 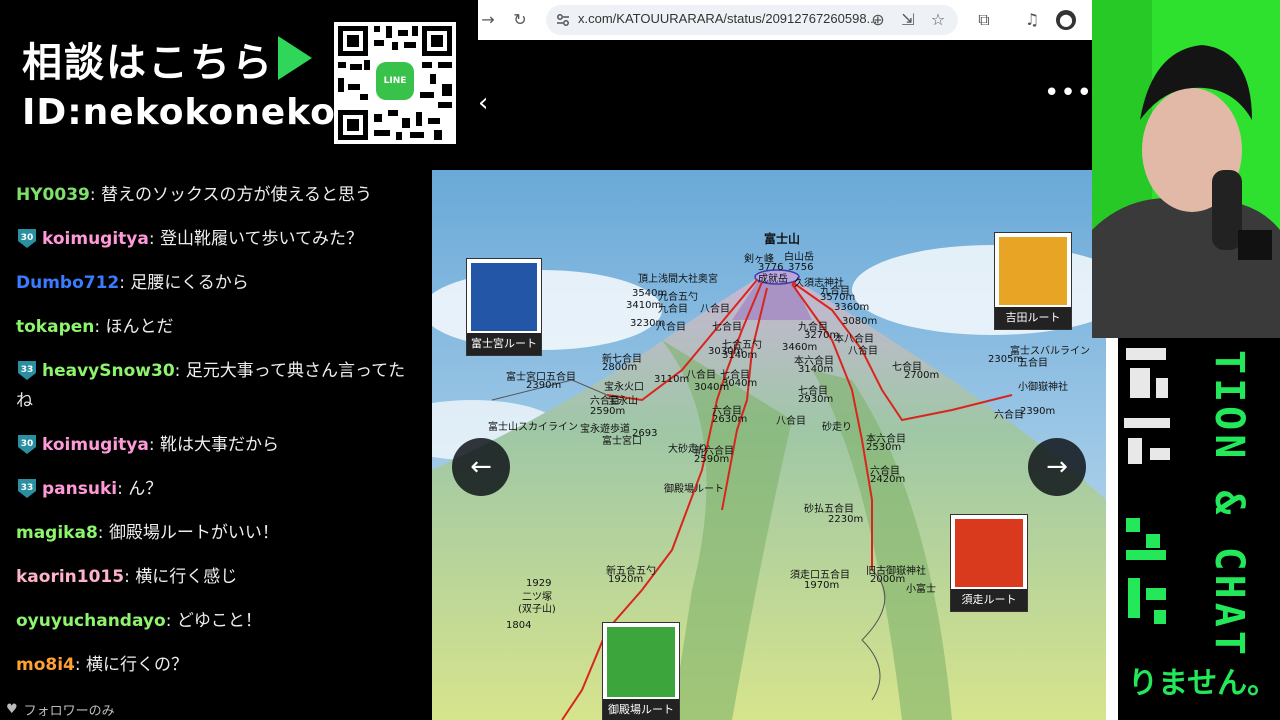 What do you see at coordinates (108, 371) in the screenshot?
I see `chat-username: heavySnow30` at bounding box center [108, 371].